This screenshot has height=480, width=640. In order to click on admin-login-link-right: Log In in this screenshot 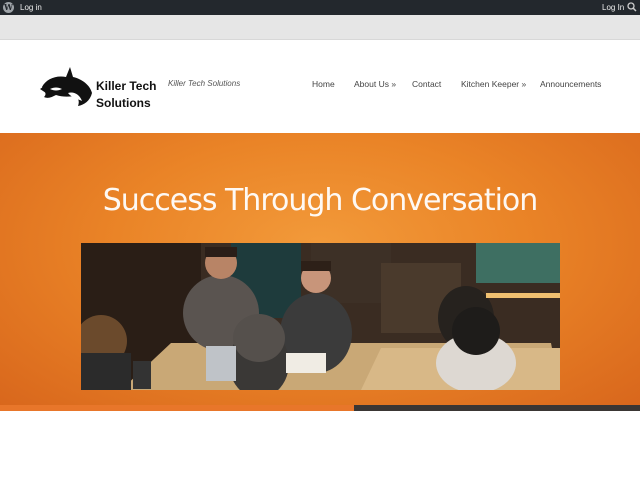, I will do `click(613, 7)`.